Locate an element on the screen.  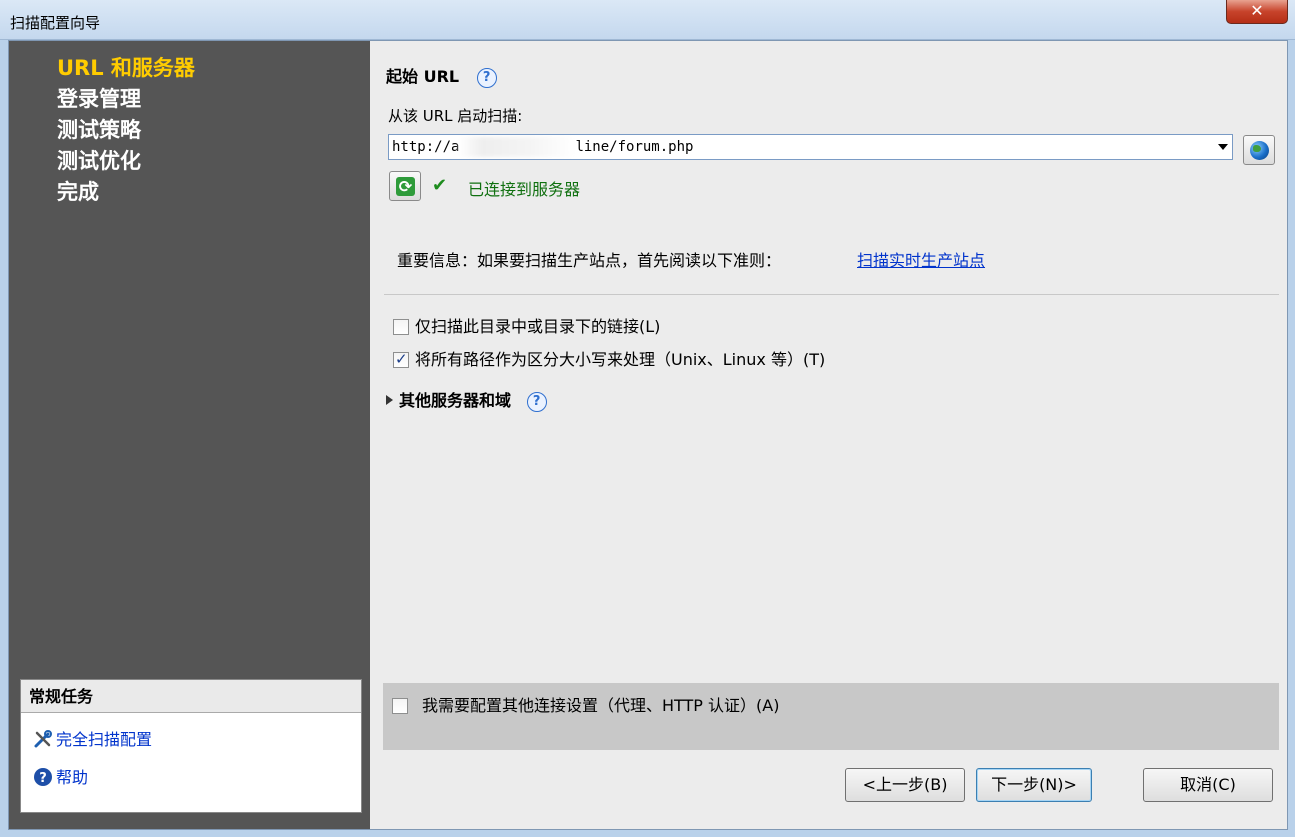
back-button: <上一步(B) is located at coordinates (905, 785).